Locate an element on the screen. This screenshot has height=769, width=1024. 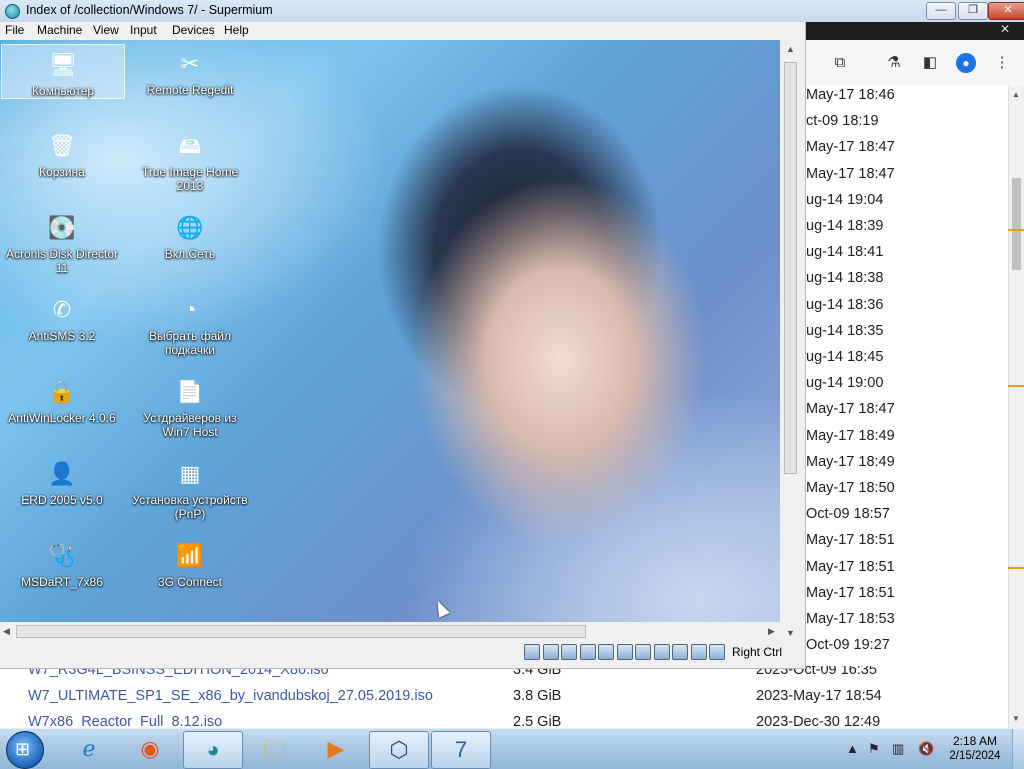
cpu-virtualization-icon is located at coordinates (680, 652).